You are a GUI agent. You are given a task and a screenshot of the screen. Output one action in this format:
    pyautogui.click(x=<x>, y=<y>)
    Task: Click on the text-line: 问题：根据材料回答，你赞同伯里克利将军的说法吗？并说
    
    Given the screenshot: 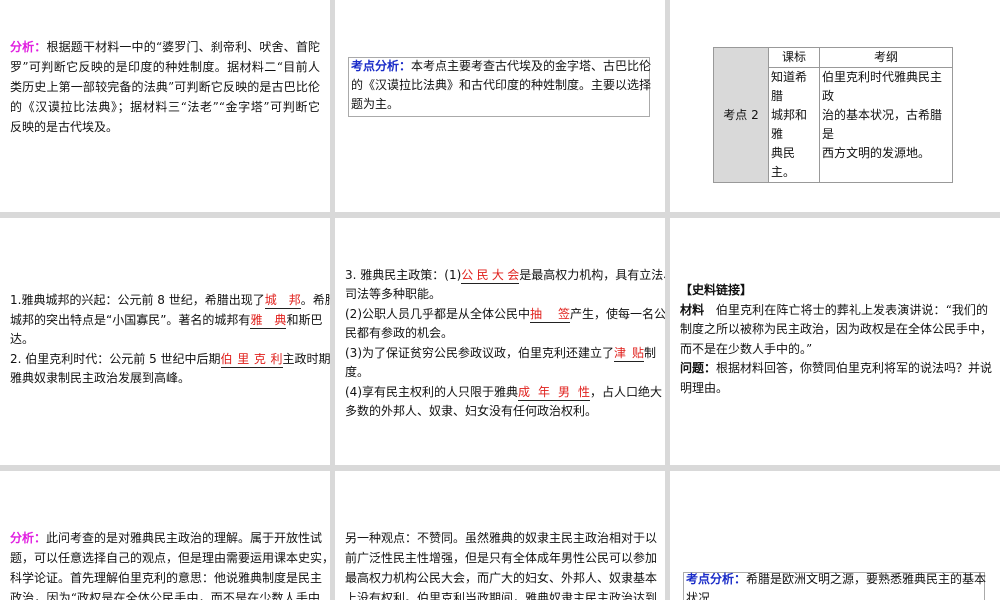 What is the action you would take?
    pyautogui.click(x=836, y=368)
    